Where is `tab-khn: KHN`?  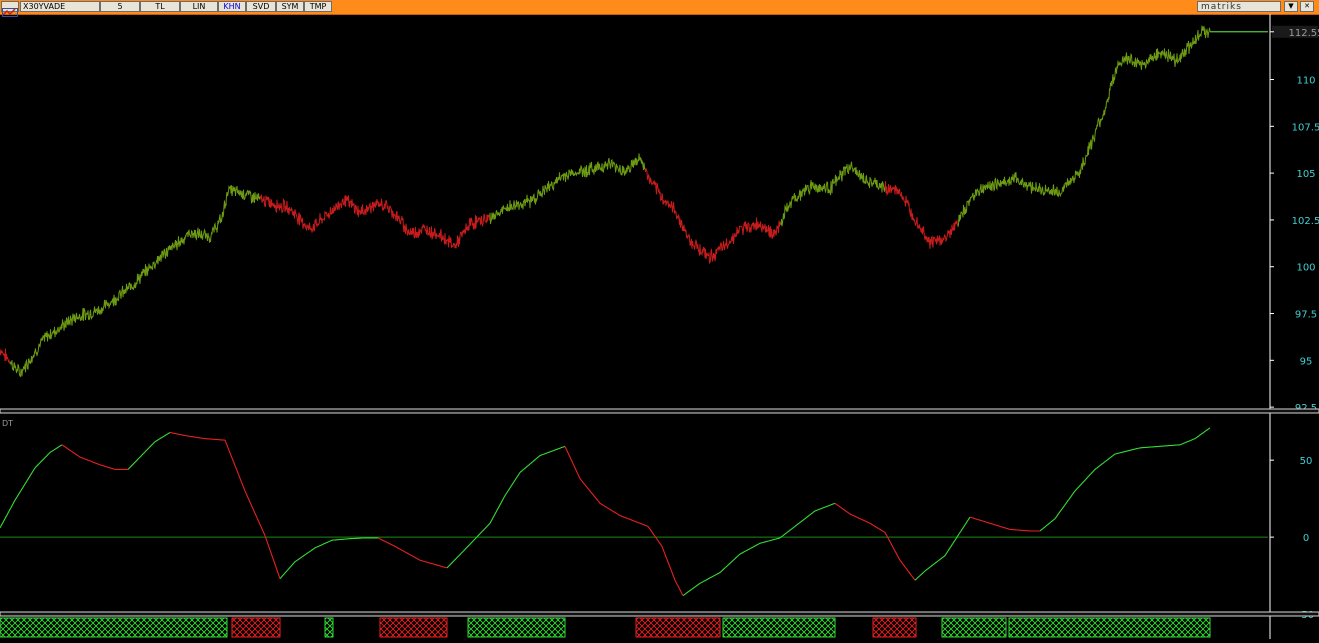 tab-khn: KHN is located at coordinates (232, 6).